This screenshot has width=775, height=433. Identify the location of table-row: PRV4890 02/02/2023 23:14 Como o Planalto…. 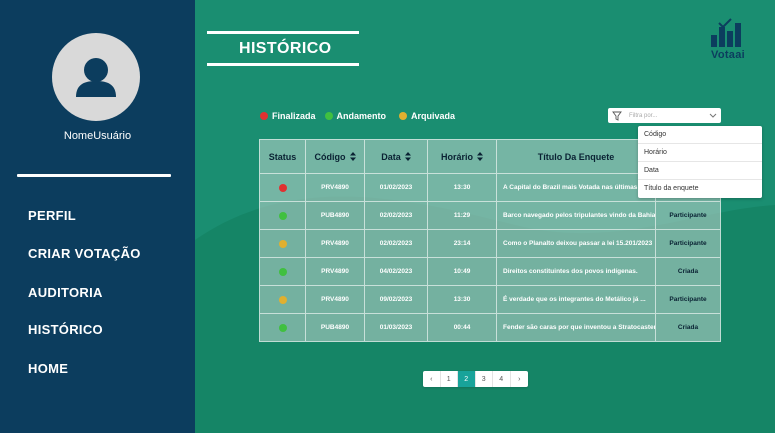
(490, 244).